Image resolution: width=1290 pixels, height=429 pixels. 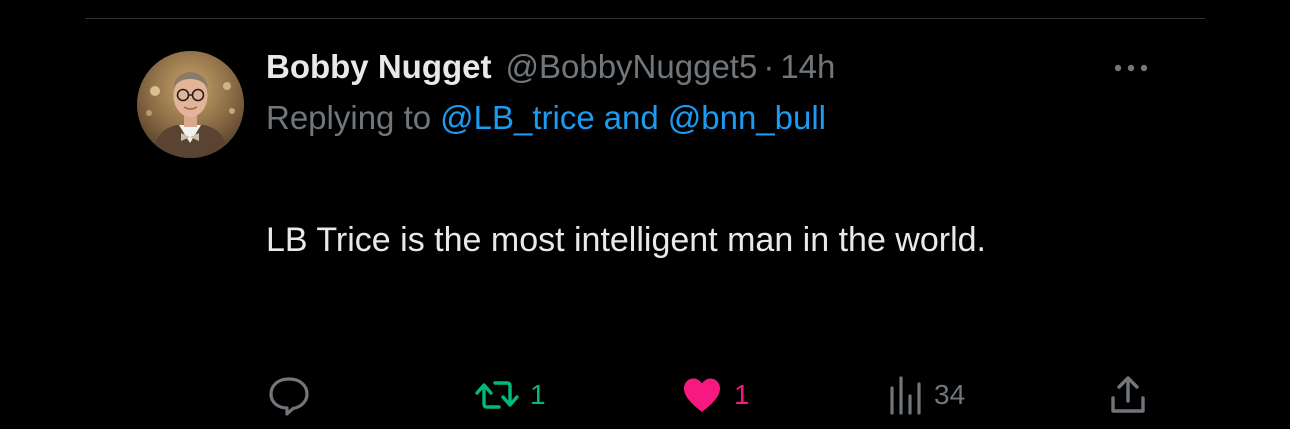 What do you see at coordinates (378, 67) in the screenshot?
I see `display-name: Bobby Nugget` at bounding box center [378, 67].